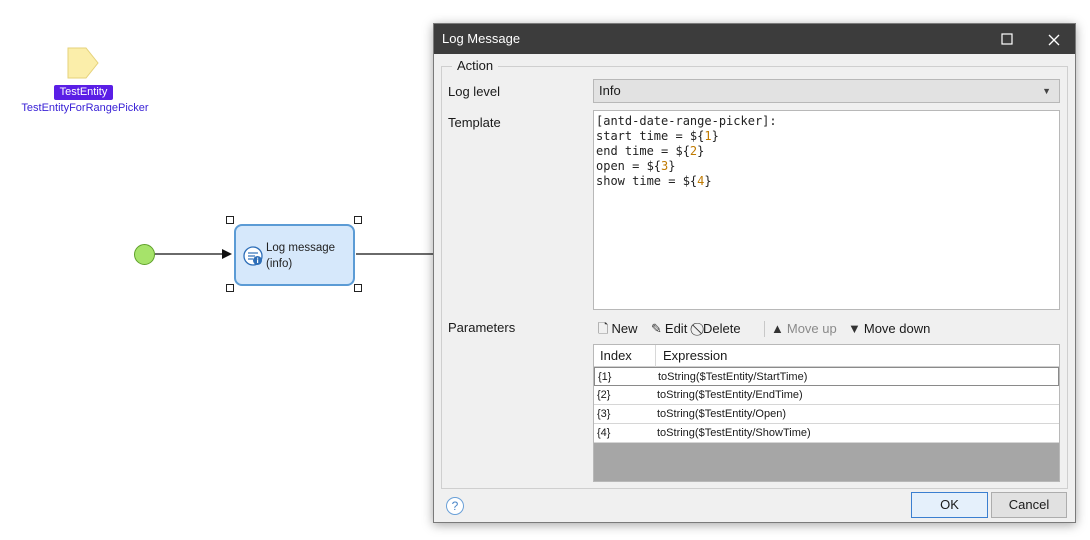  Describe the element at coordinates (358, 288) in the screenshot. I see `resize-handle-bottom-right` at that location.